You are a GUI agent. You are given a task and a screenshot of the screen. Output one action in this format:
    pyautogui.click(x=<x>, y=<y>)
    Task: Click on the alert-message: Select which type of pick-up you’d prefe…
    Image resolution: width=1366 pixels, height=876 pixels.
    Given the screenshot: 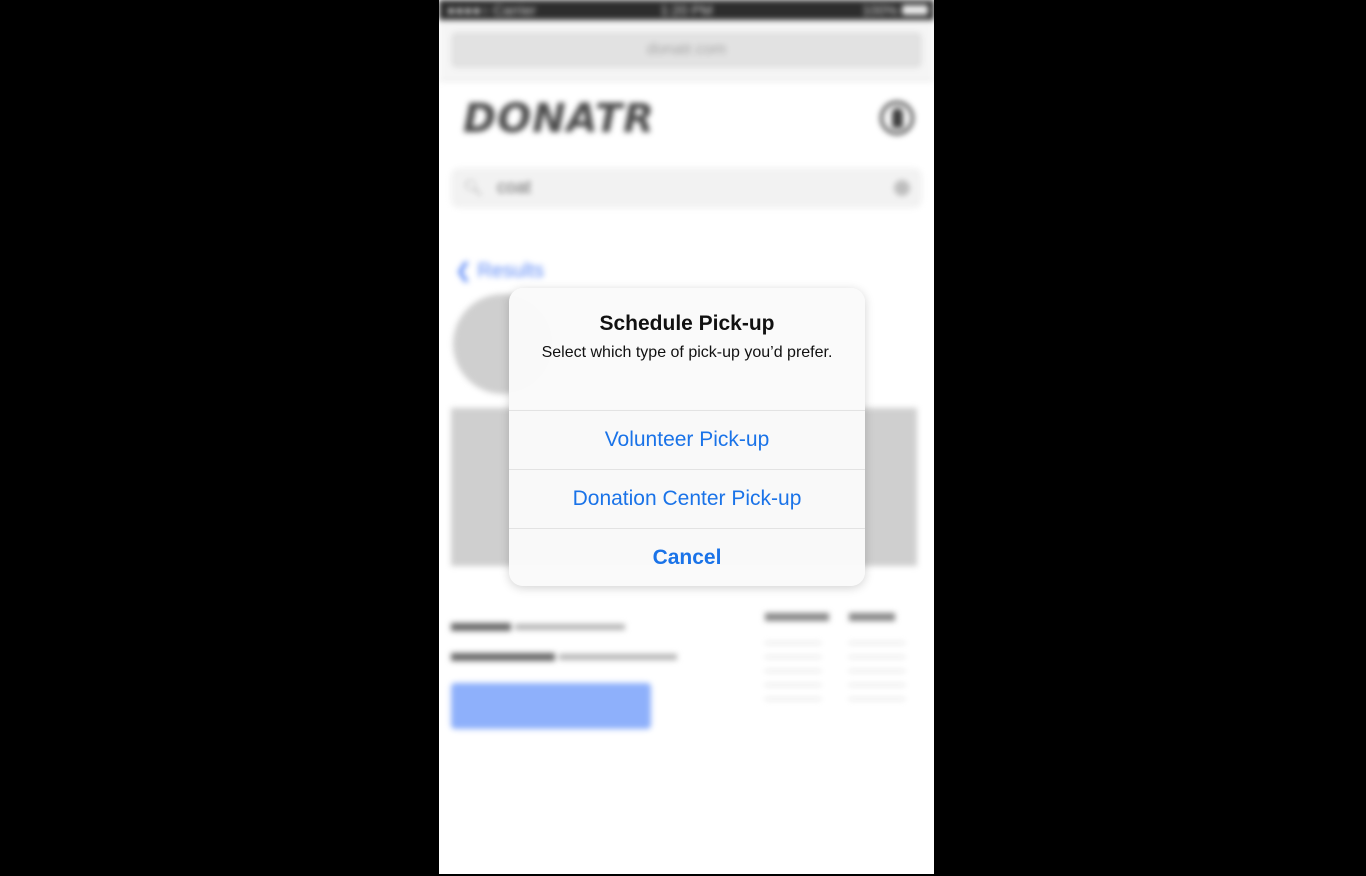 What is the action you would take?
    pyautogui.click(x=687, y=352)
    